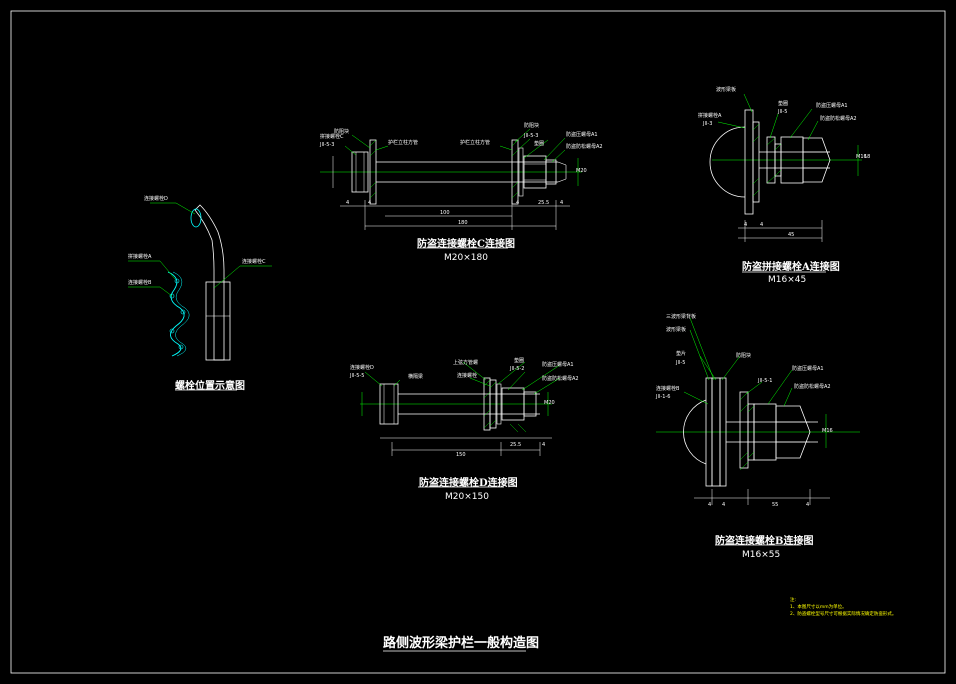  Describe the element at coordinates (663, 397) in the screenshot. I see `label-b-g: JII-1-6` at that location.